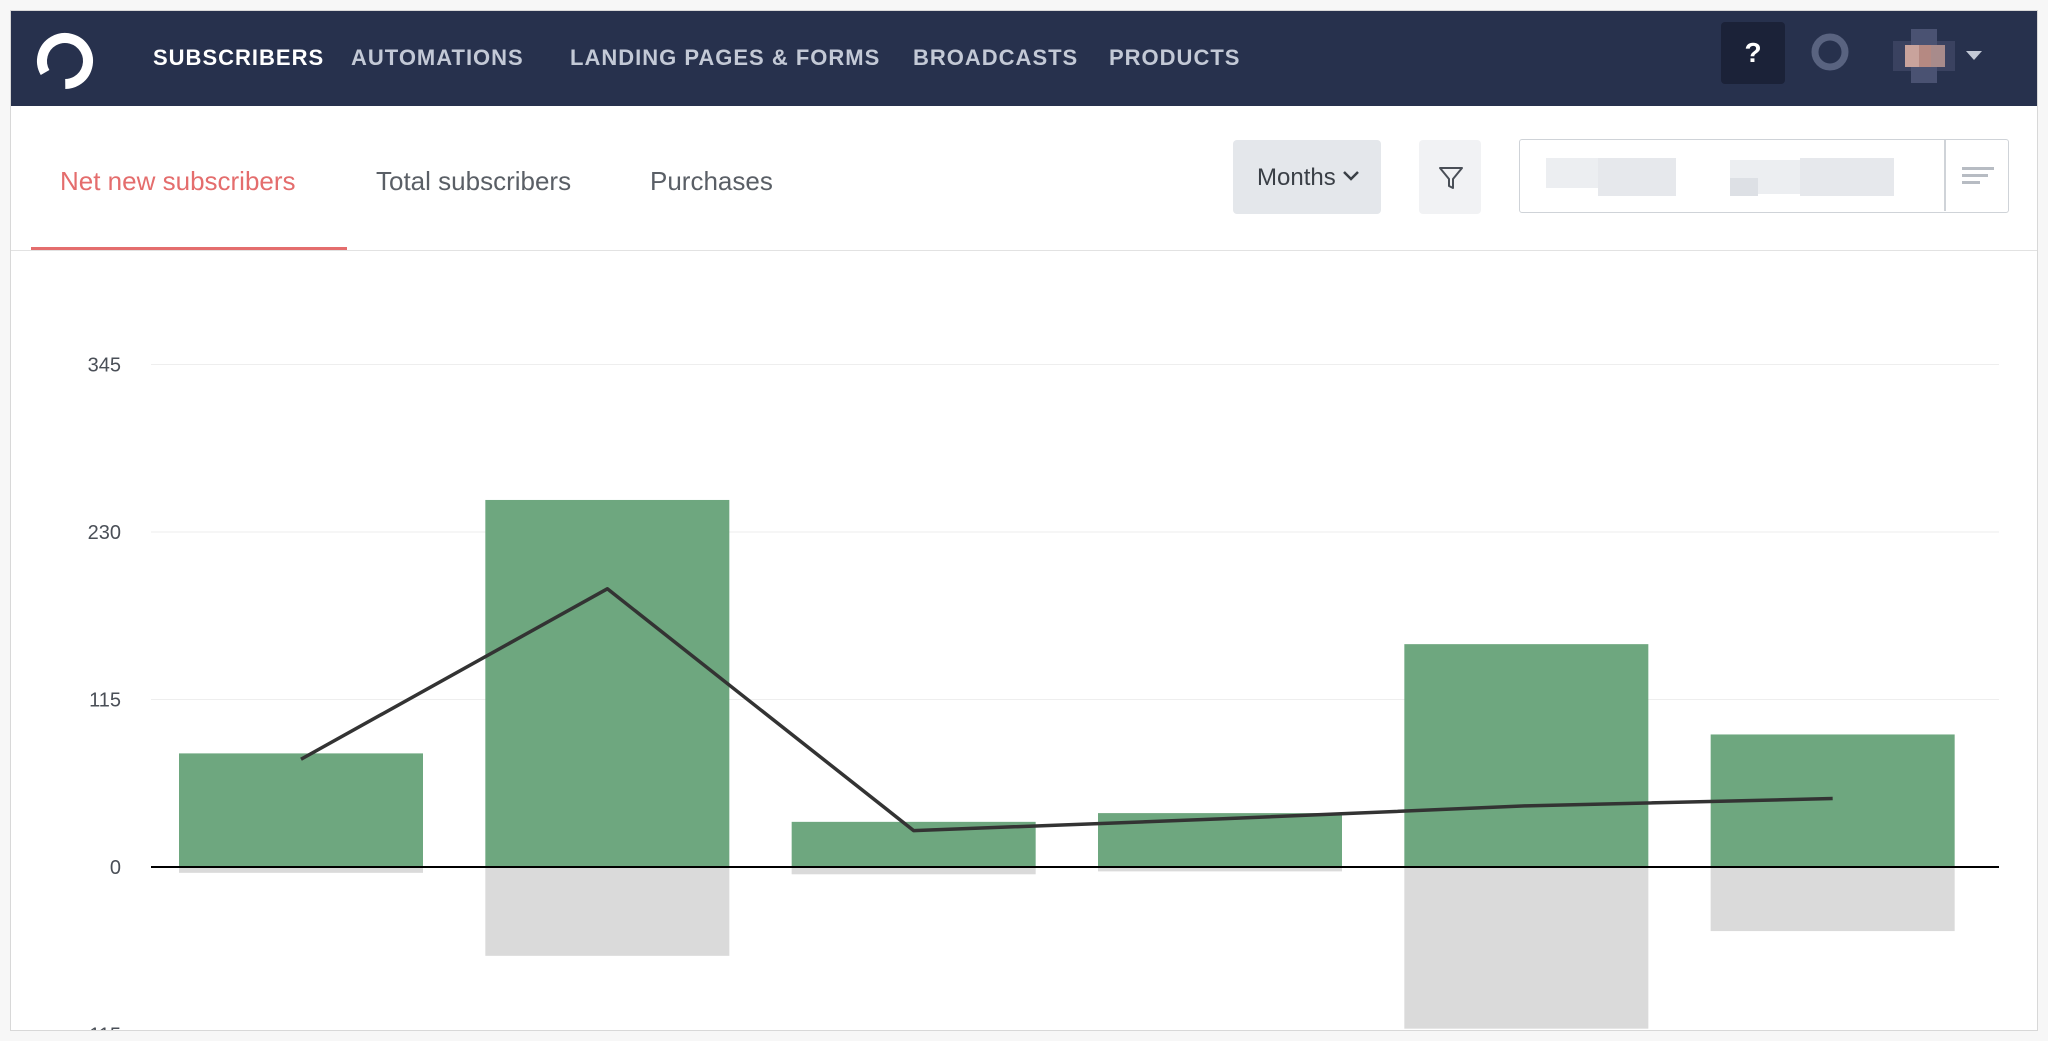  What do you see at coordinates (104, 366) in the screenshot?
I see `y-tick-label: 345` at bounding box center [104, 366].